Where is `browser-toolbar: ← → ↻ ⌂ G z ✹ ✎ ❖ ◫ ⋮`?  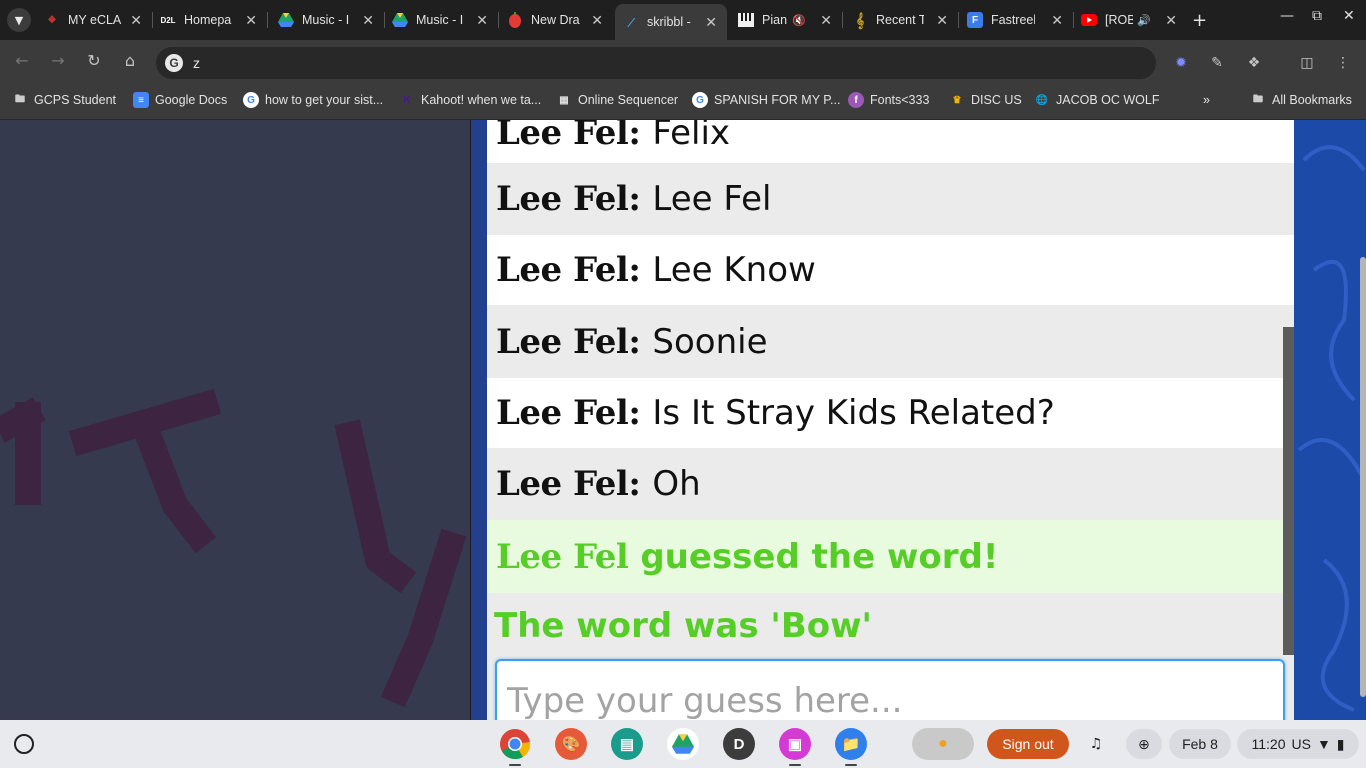
browser-toolbar: ← → ↻ ⌂ G z ✹ ✎ ❖ ◫ ⋮ is located at coordinates (683, 63).